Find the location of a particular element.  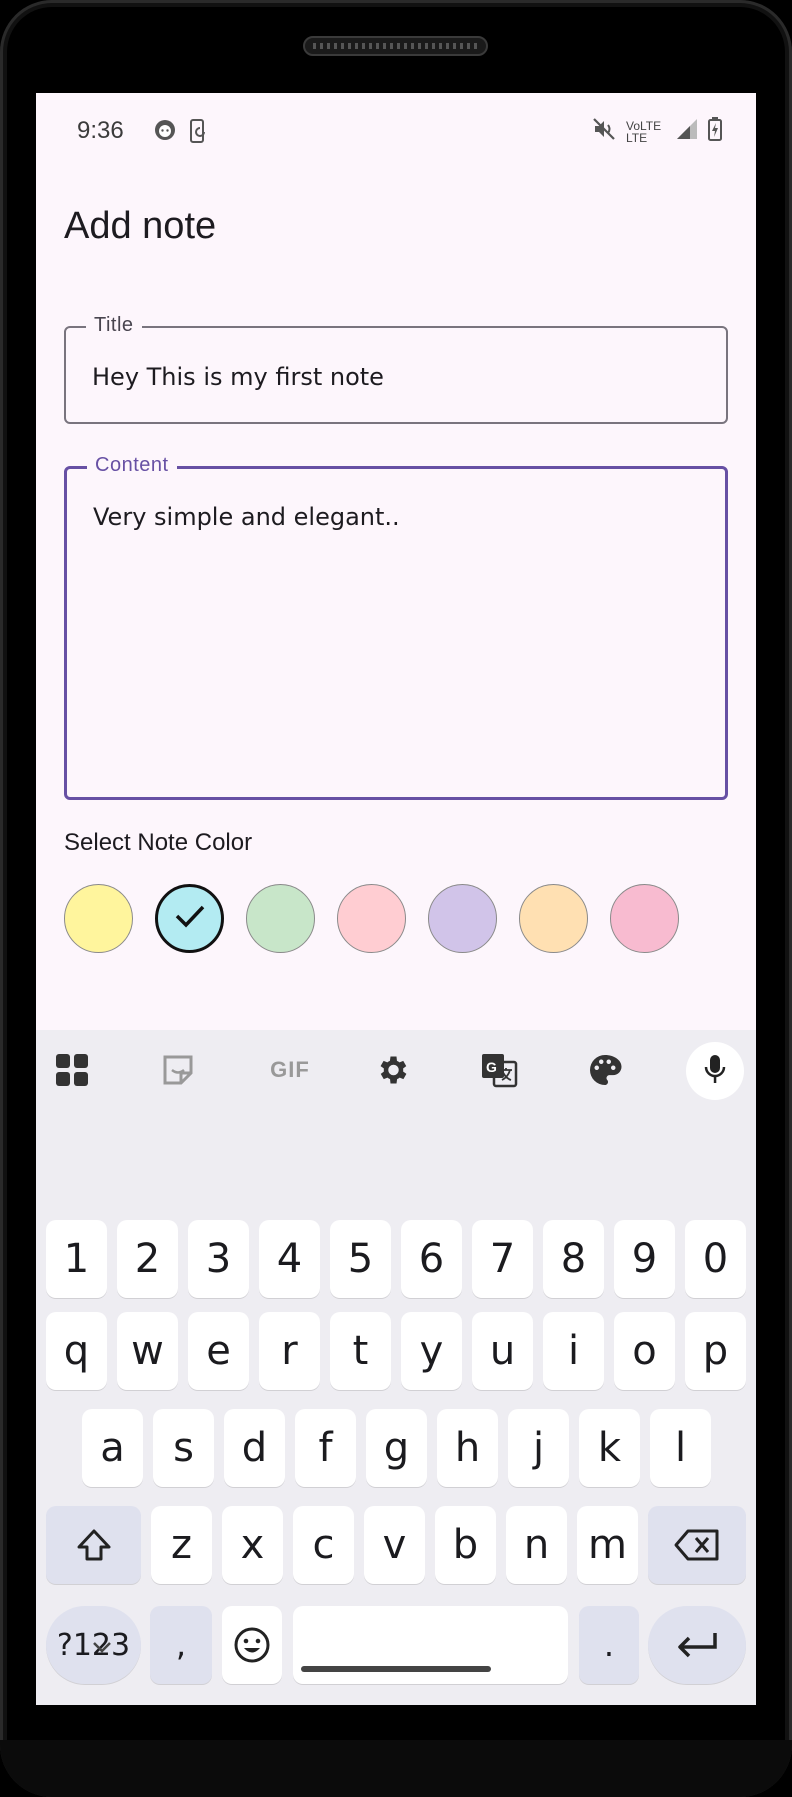

title-field-value: Hey This is my first note is located at coordinates (238, 377).